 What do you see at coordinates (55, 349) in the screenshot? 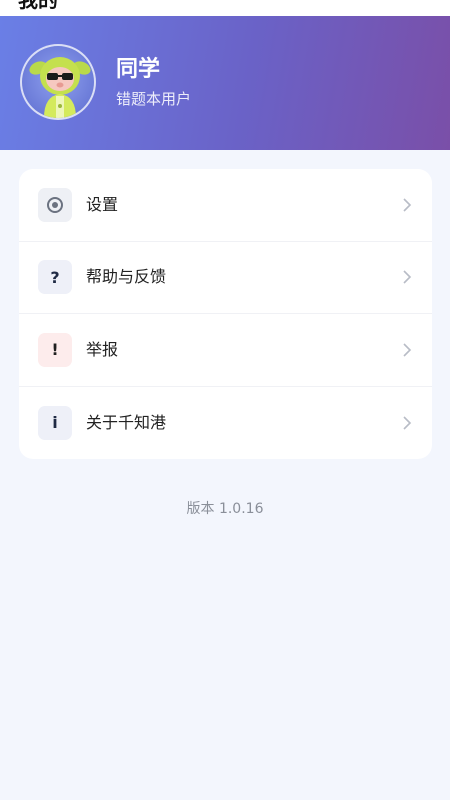
I see `exclamation-icon: !` at bounding box center [55, 349].